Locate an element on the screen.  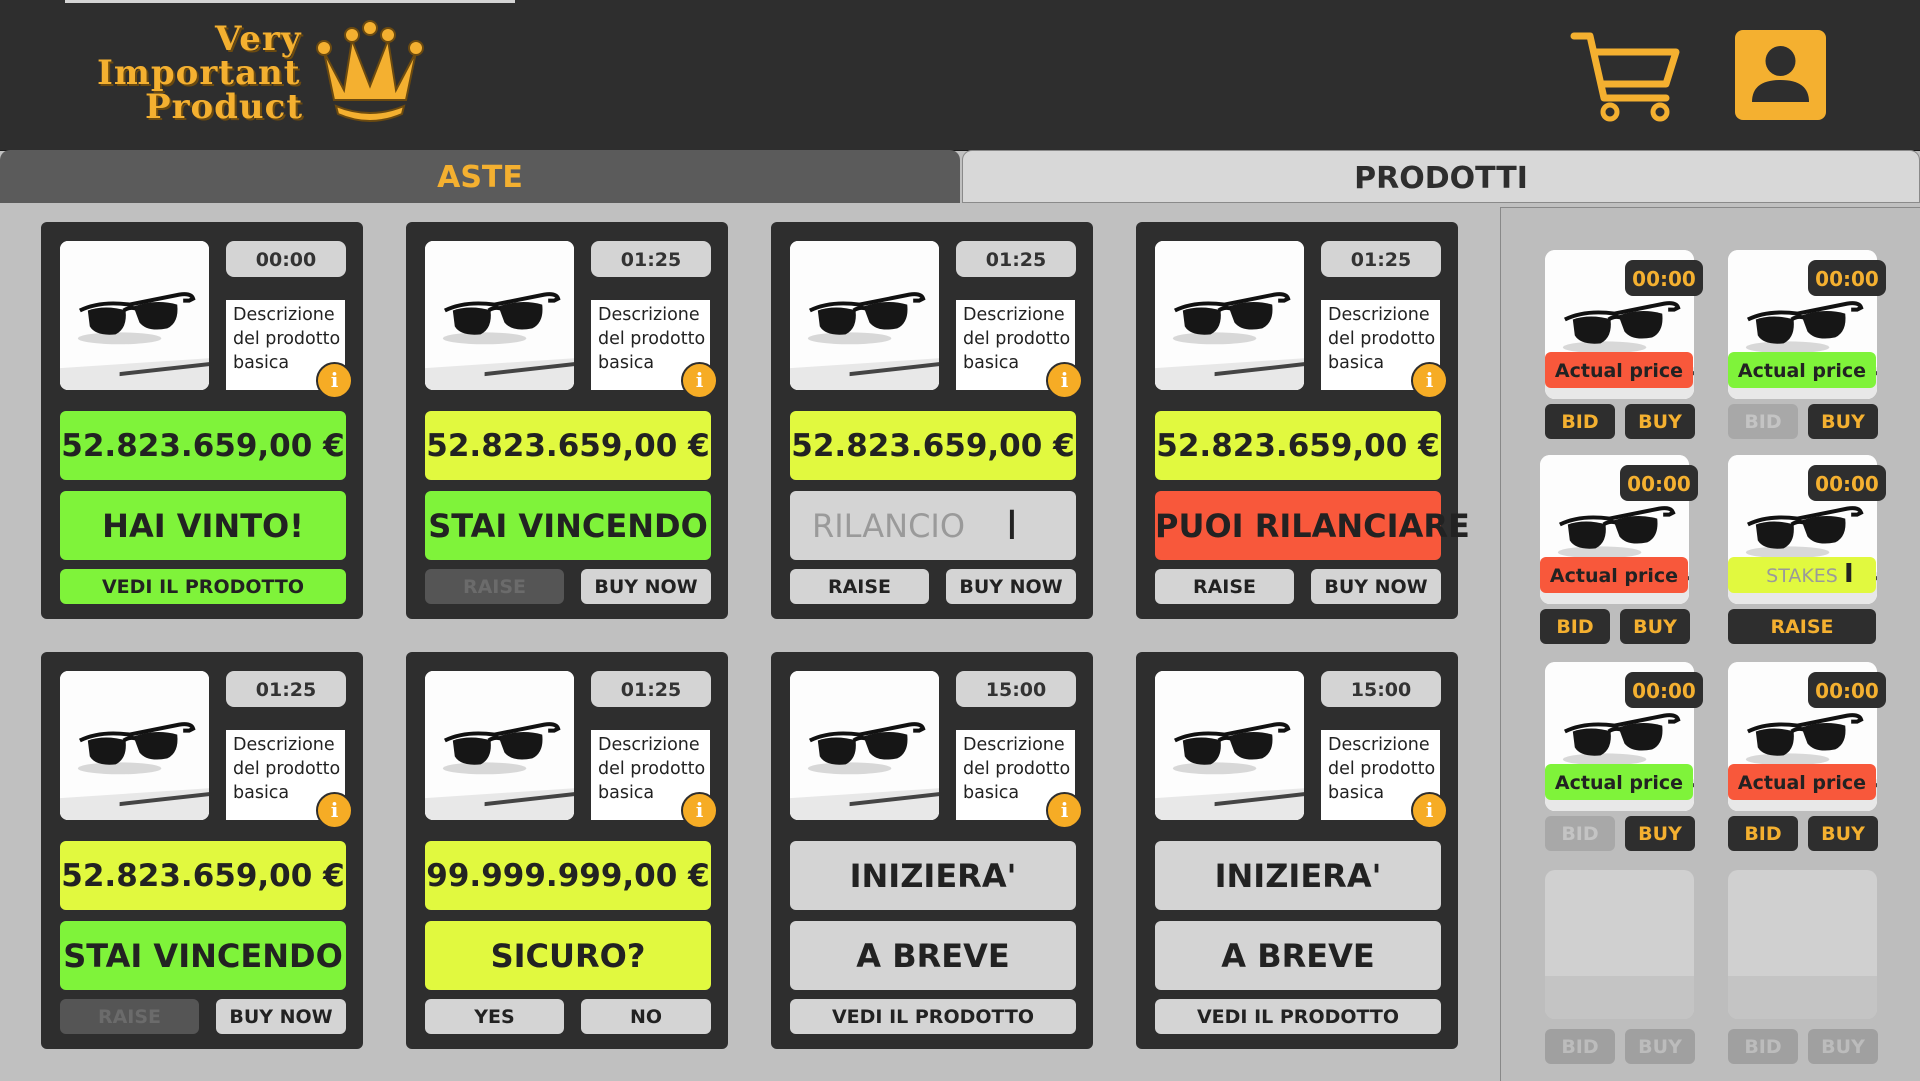
user-icon is located at coordinates (1780, 74).